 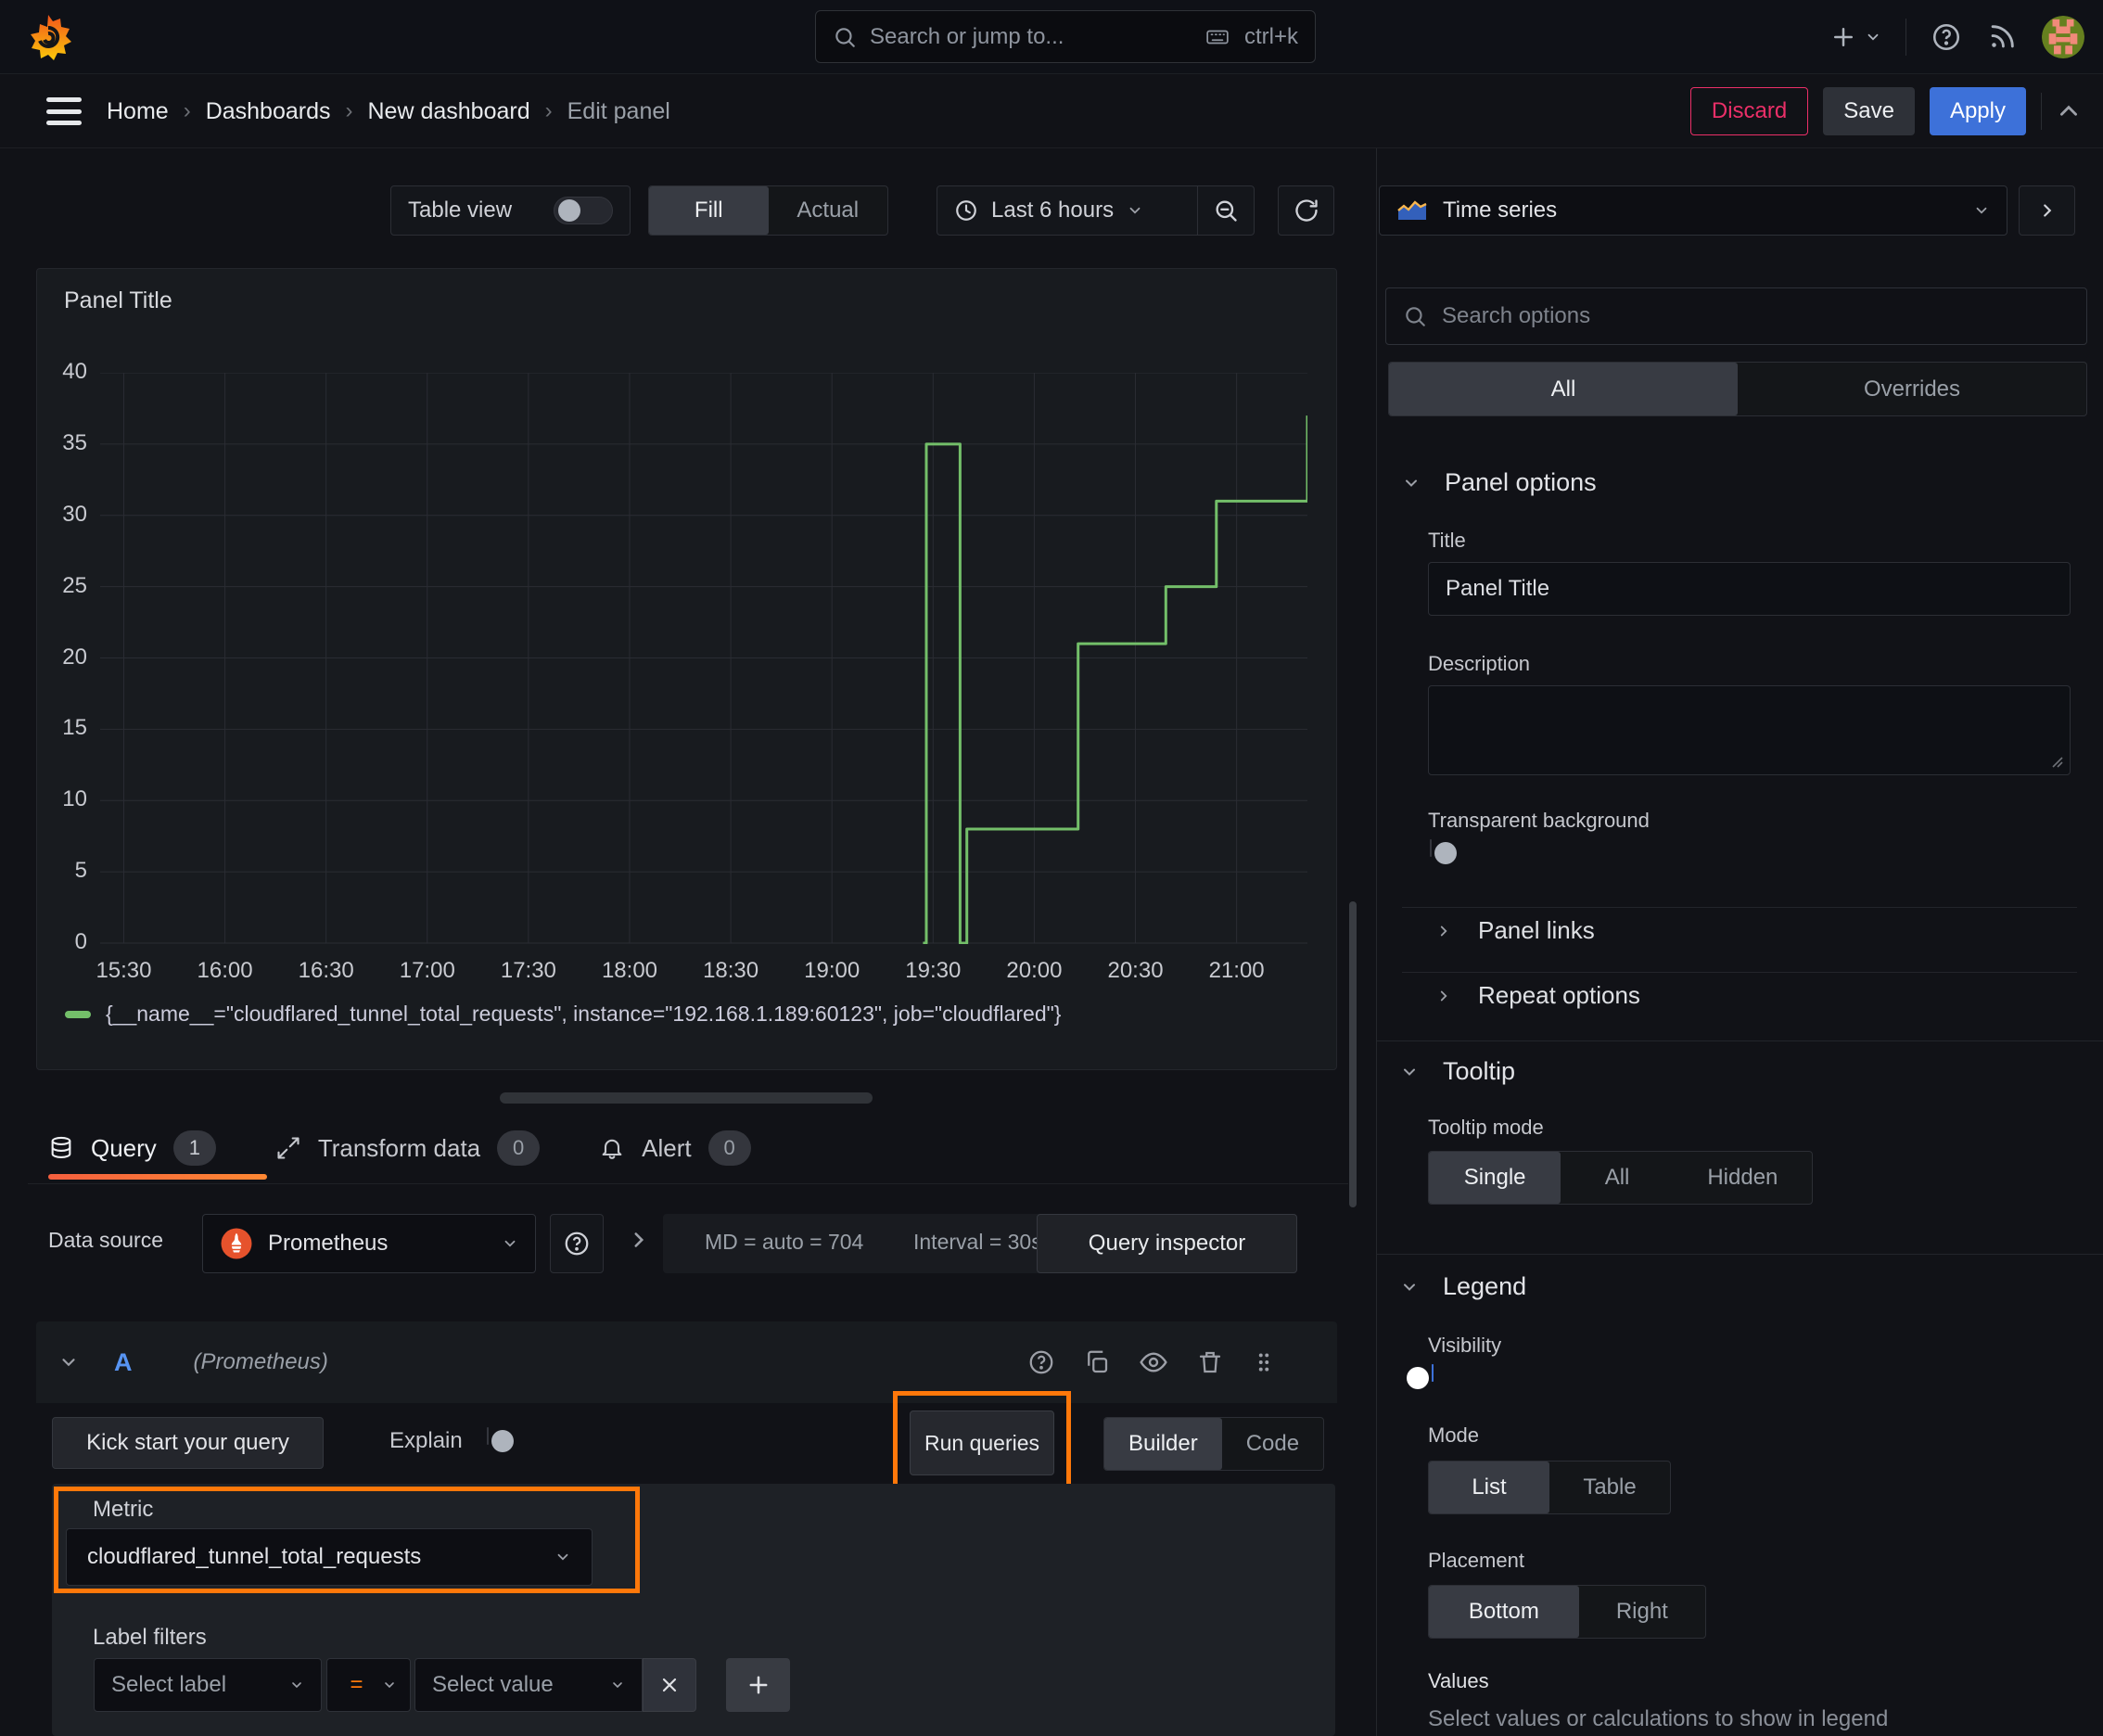 I want to click on tab-transform-data: Transform data 0, so click(x=408, y=1148).